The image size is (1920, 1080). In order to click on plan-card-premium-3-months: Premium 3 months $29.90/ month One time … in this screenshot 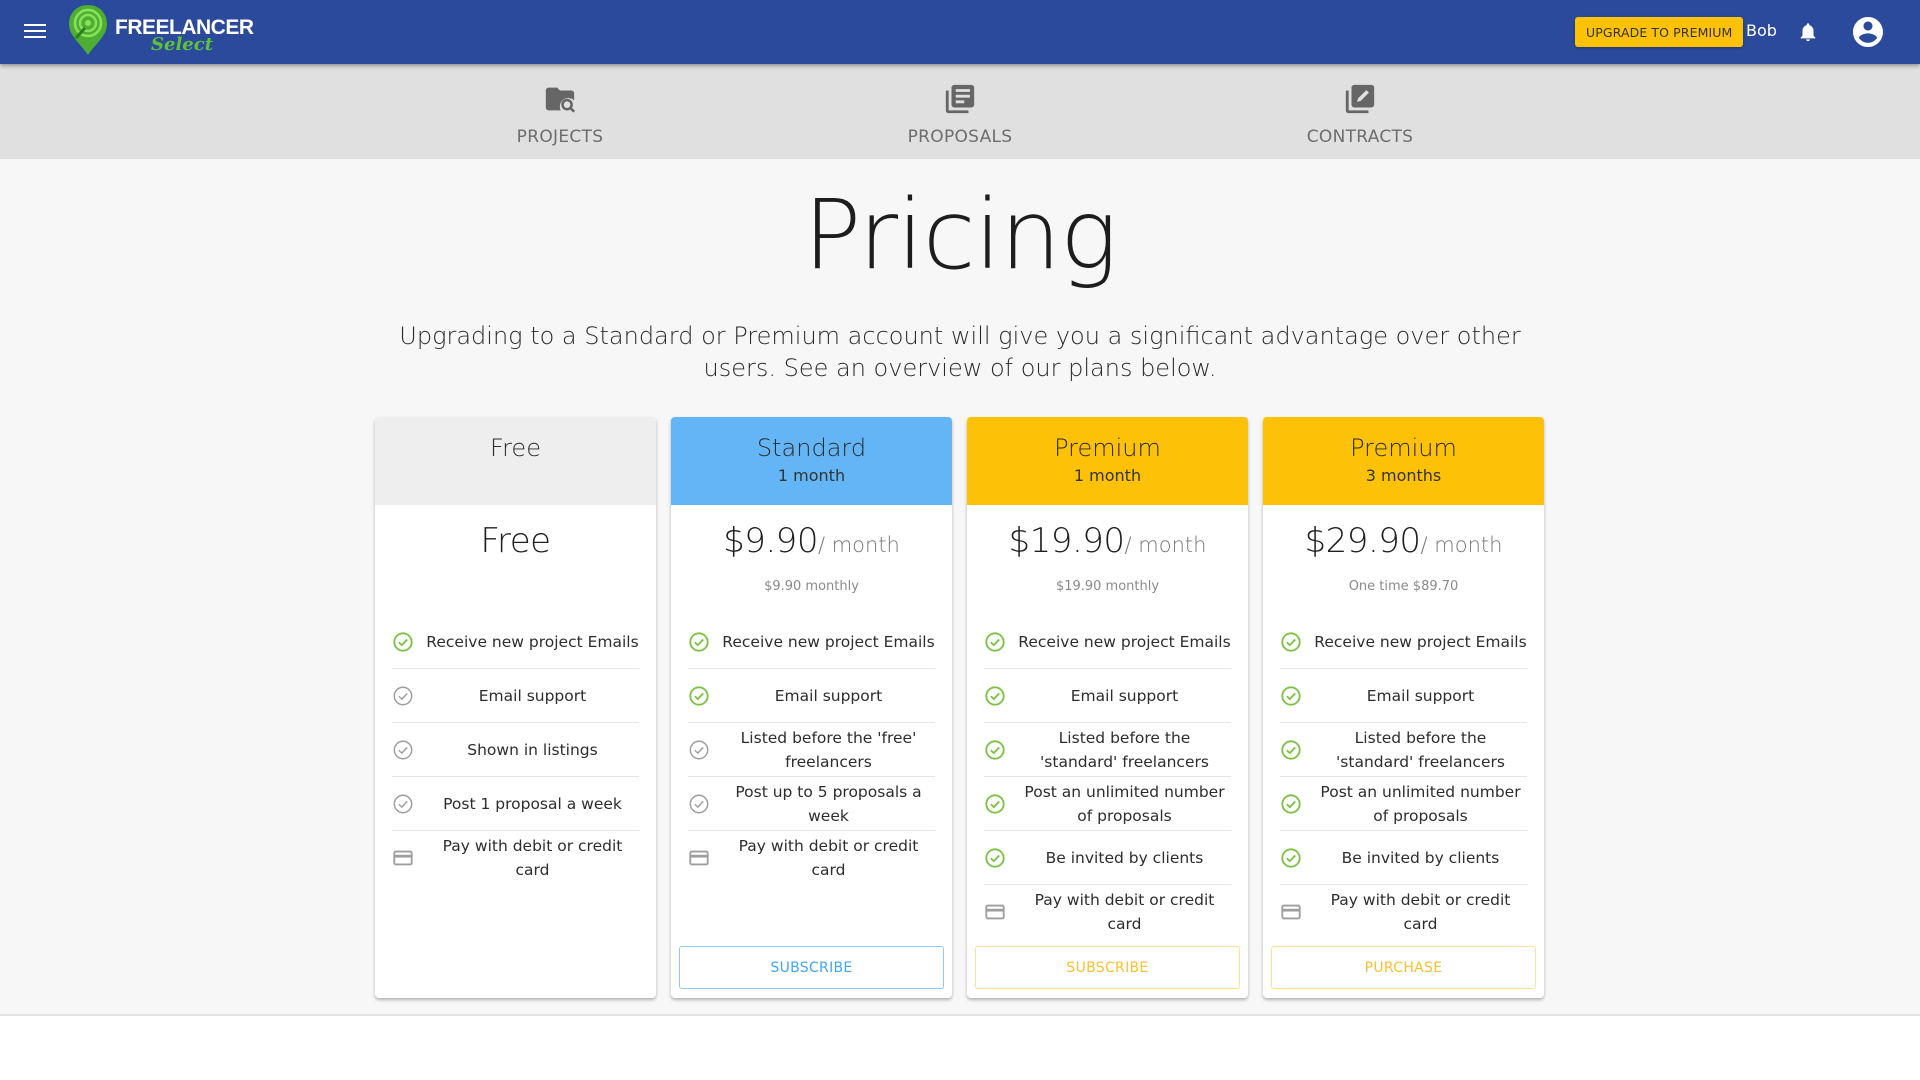, I will do `click(1403, 707)`.